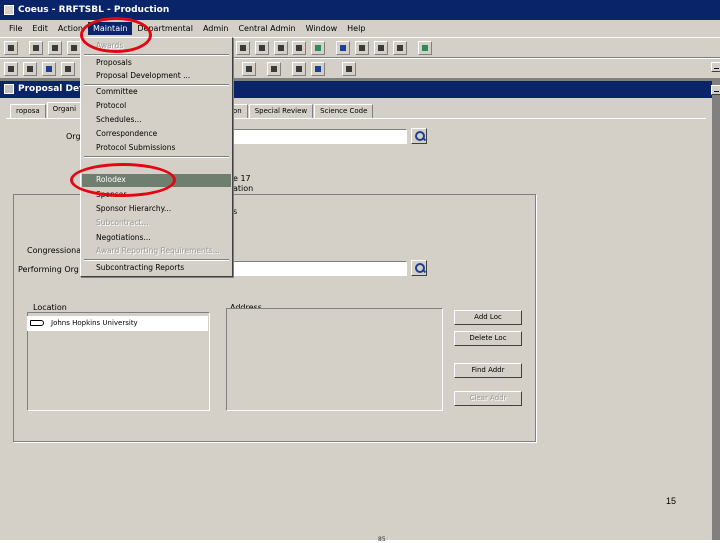  I want to click on toolbar-columns-icon, so click(262, 48).